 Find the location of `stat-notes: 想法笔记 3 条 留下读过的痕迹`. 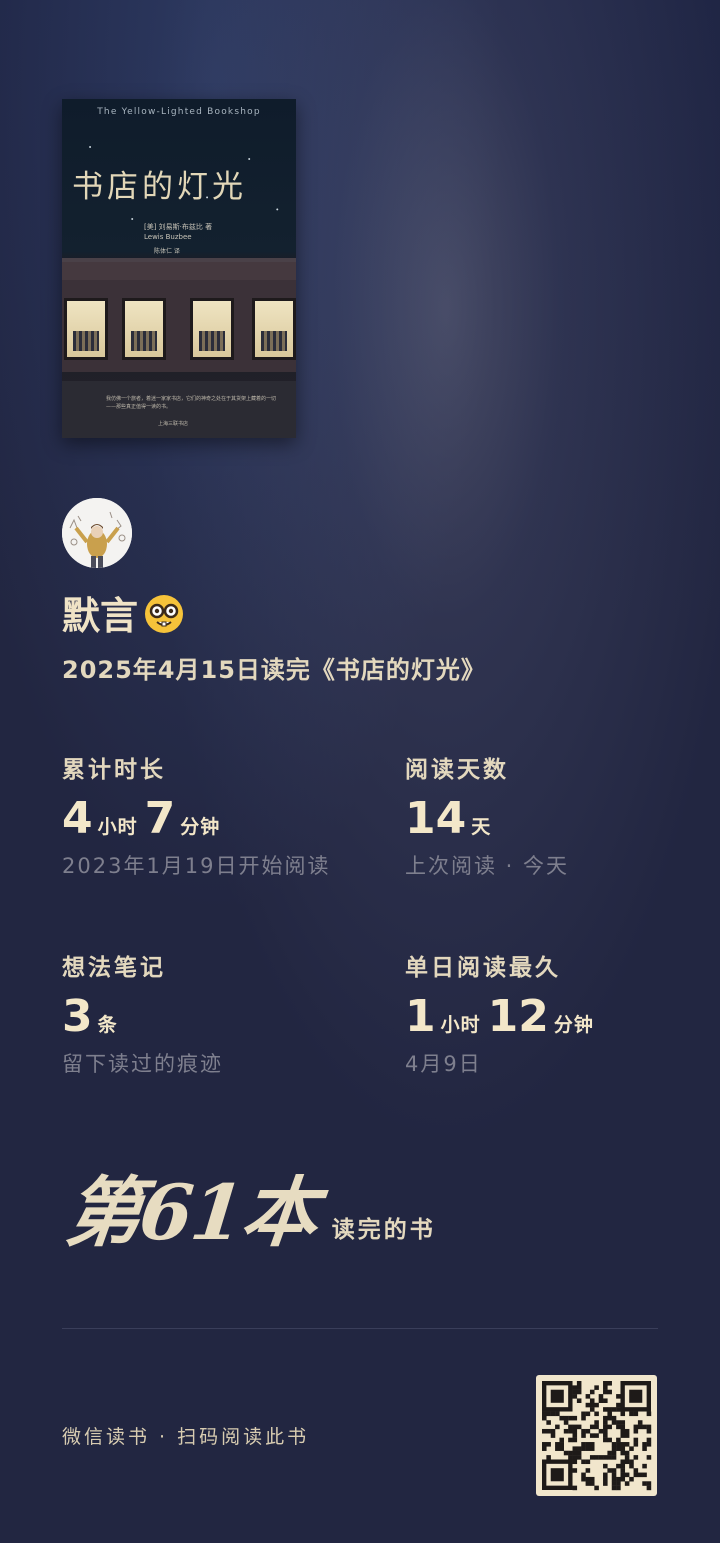

stat-notes: 想法笔记 3 条 留下读过的痕迹 is located at coordinates (142, 1013).